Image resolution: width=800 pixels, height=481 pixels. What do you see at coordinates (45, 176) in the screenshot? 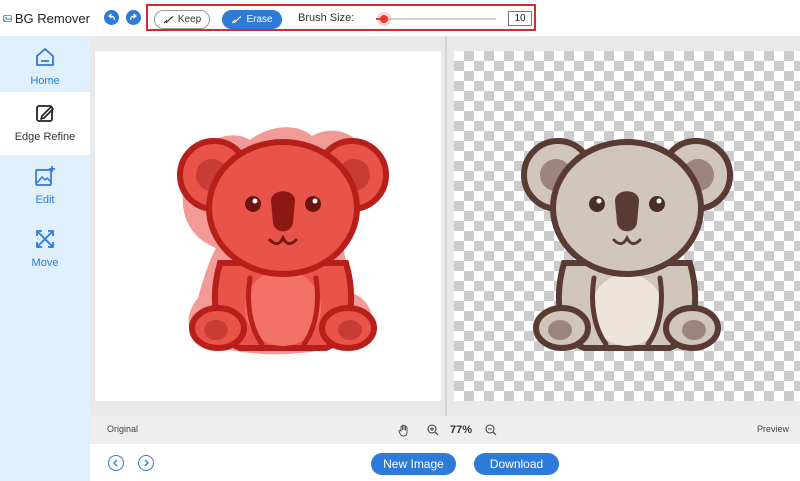
I see `edit-image-icon` at bounding box center [45, 176].